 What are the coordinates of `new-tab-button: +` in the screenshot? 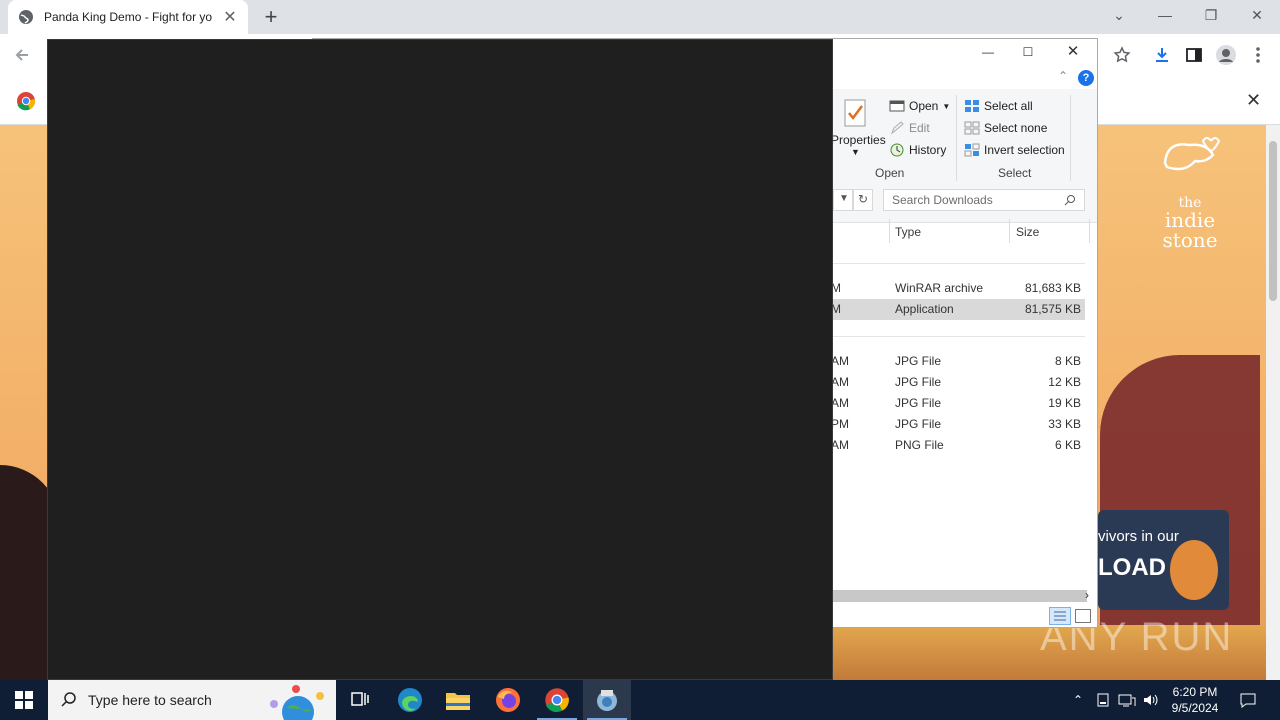 It's located at (271, 17).